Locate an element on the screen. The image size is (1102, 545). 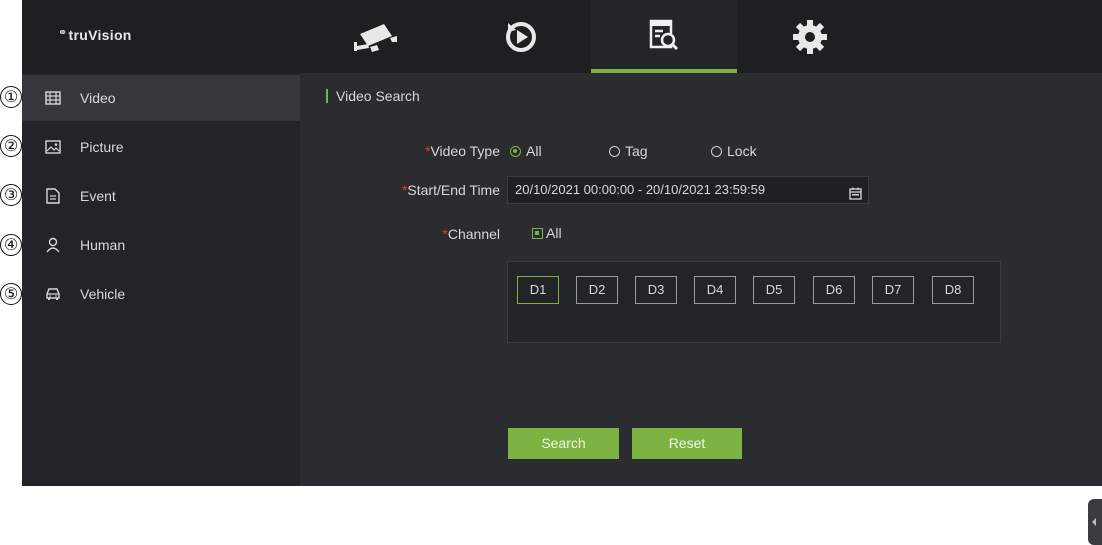
image-icon is located at coordinates (53, 147).